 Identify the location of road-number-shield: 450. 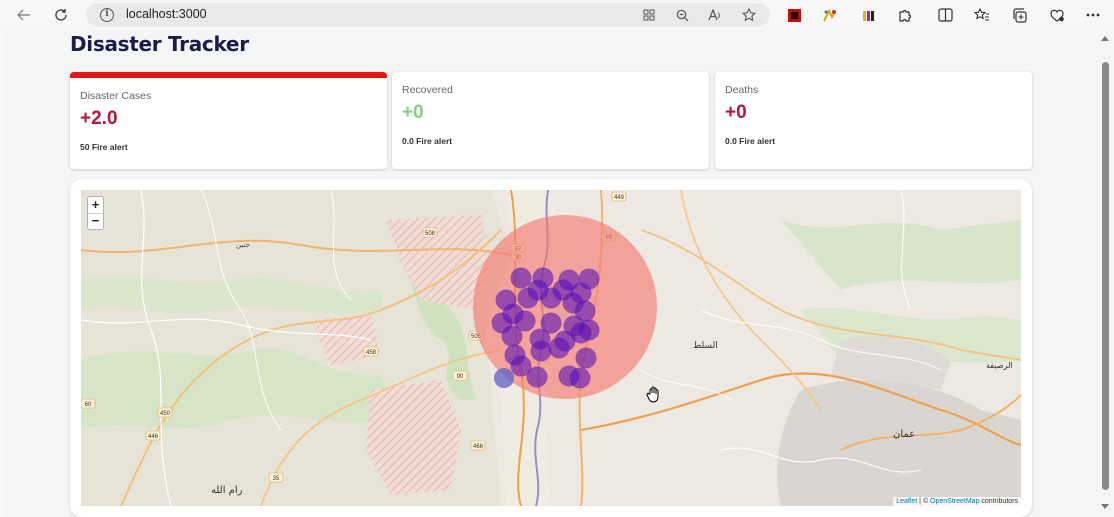
(165, 412).